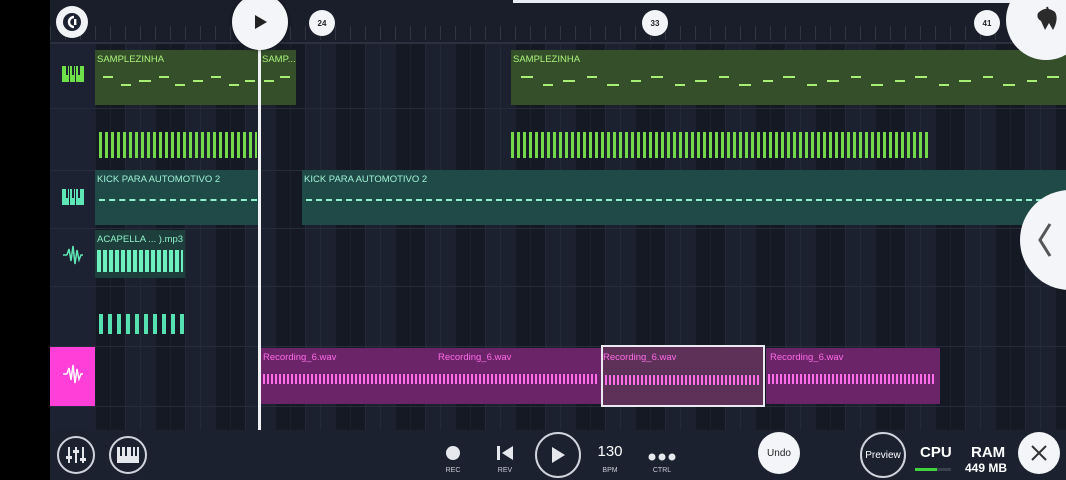 The image size is (1066, 480). Describe the element at coordinates (431, 376) in the screenshot. I see `audio-clip: Recording_6.wav Recording_6.wav` at that location.